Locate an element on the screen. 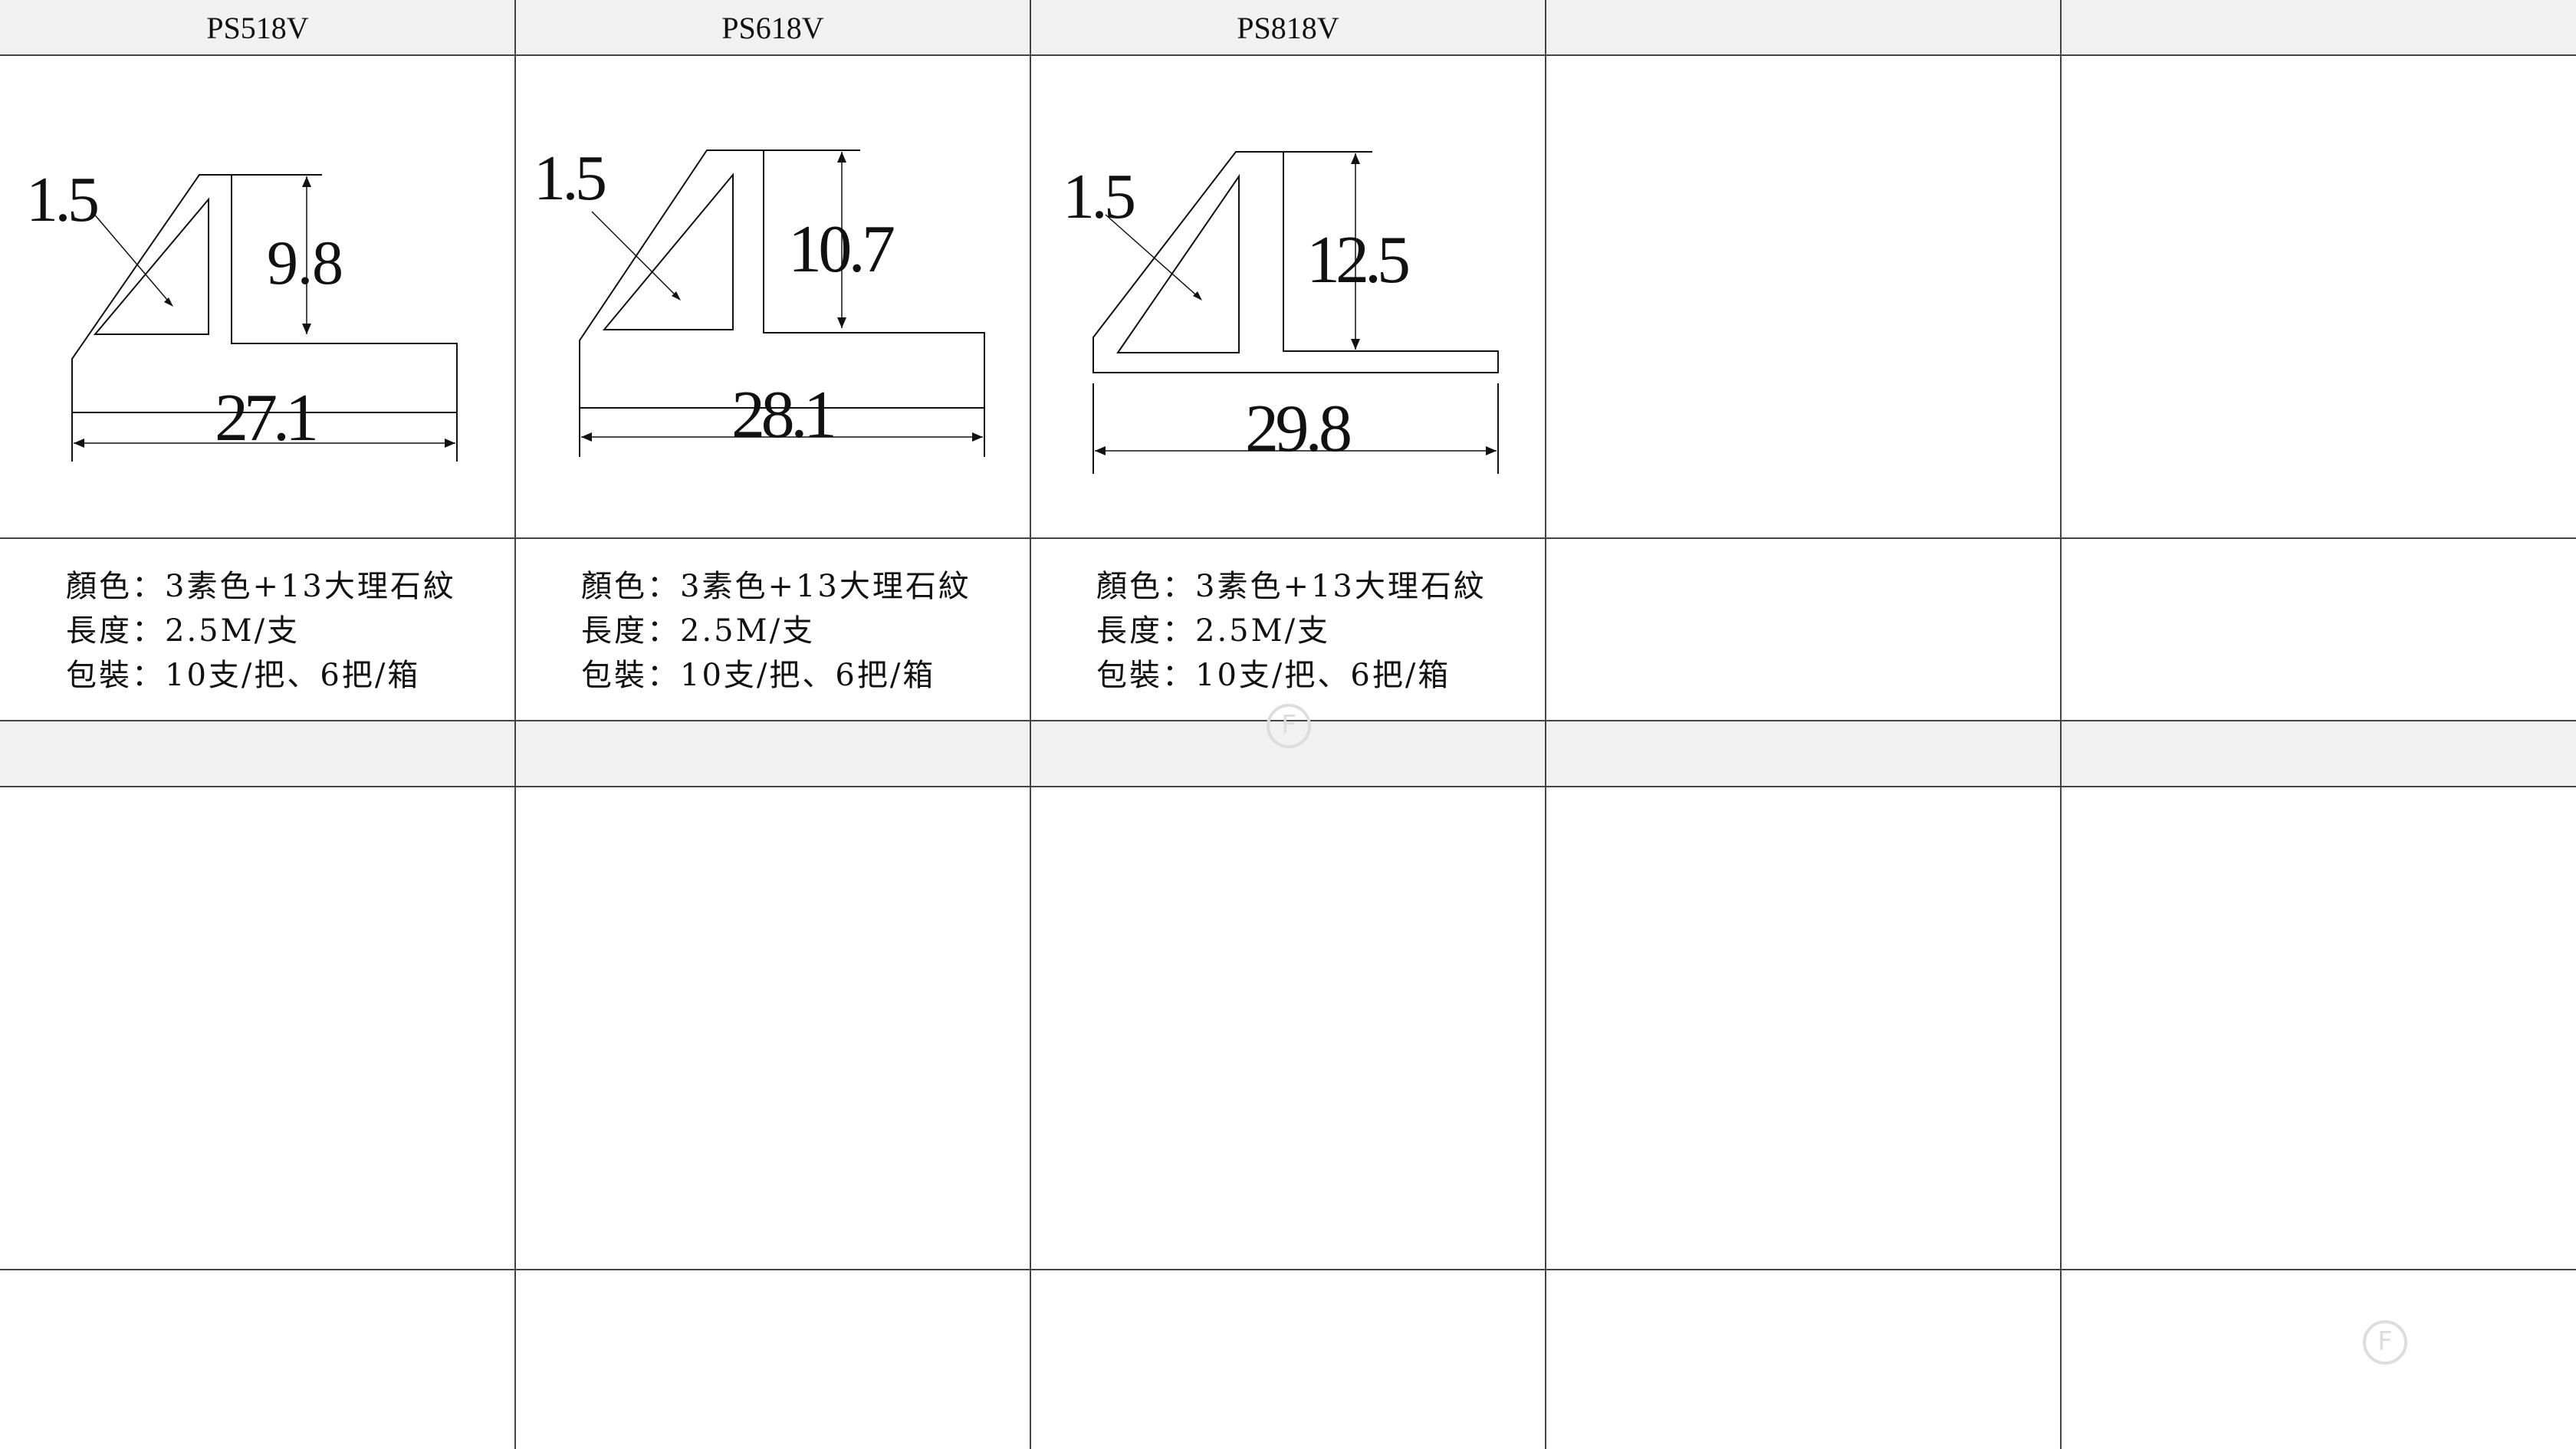 Image resolution: width=2576 pixels, height=1449 pixels. model-header-3: PS818V is located at coordinates (1288, 28).